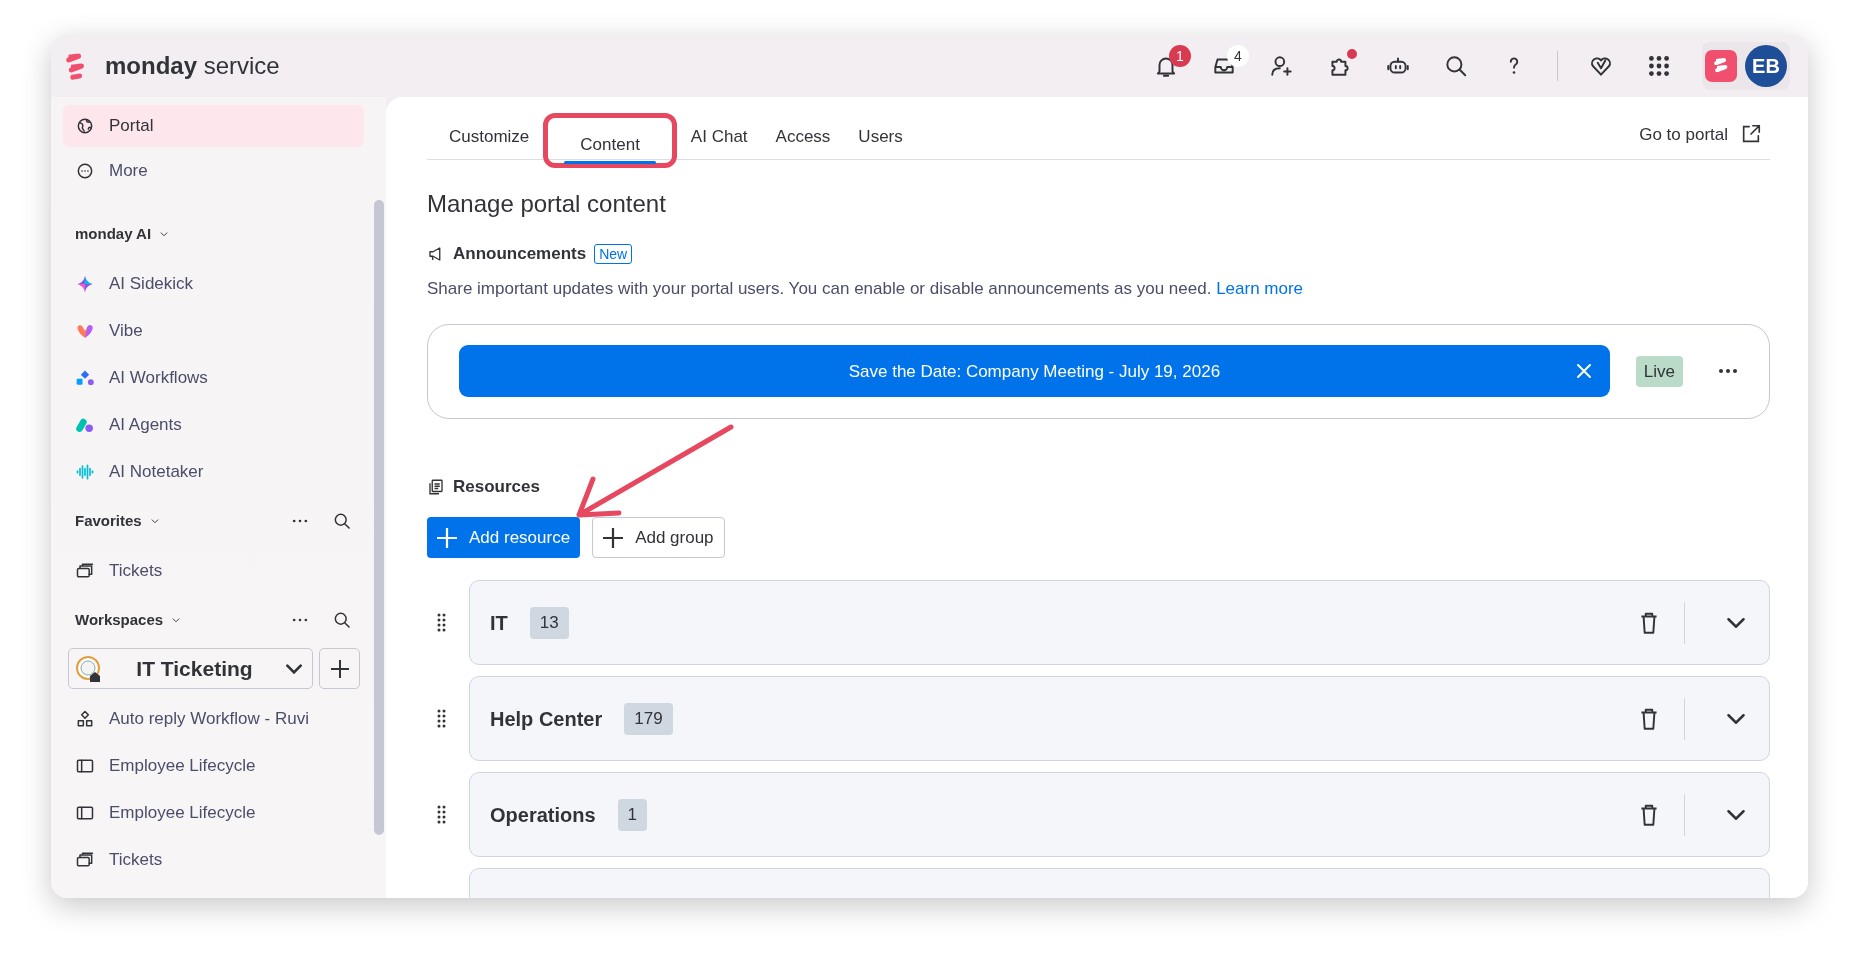 Image resolution: width=1859 pixels, height=964 pixels. I want to click on user-avatar: EB, so click(1766, 66).